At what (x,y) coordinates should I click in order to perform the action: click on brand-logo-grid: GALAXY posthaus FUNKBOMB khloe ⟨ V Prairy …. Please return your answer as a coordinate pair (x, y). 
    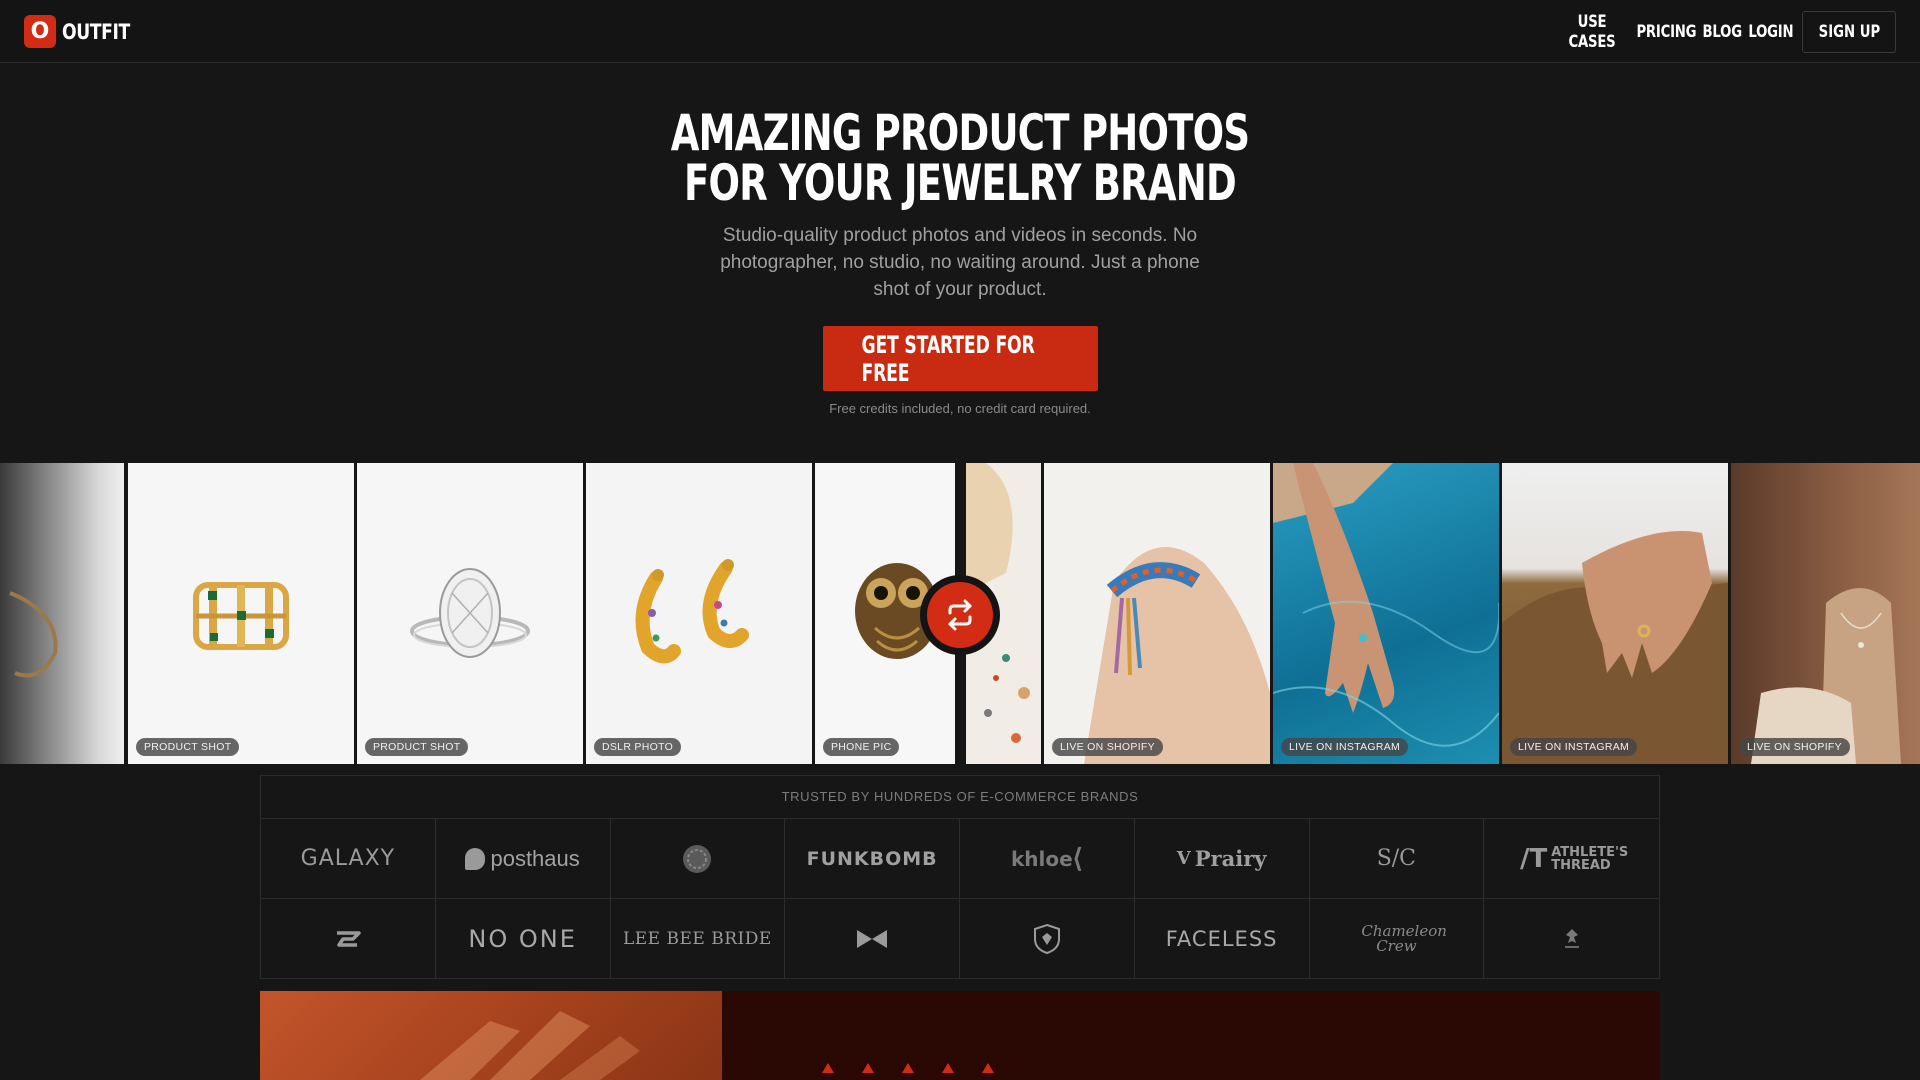
    Looking at the image, I should click on (960, 899).